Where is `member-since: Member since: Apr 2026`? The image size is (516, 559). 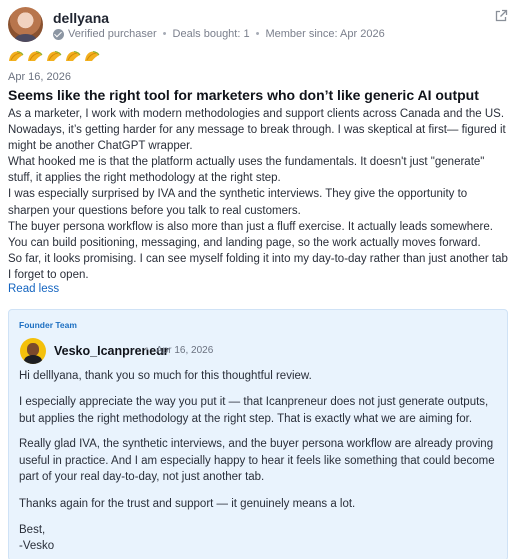
member-since: Member since: Apr 2026 is located at coordinates (325, 34).